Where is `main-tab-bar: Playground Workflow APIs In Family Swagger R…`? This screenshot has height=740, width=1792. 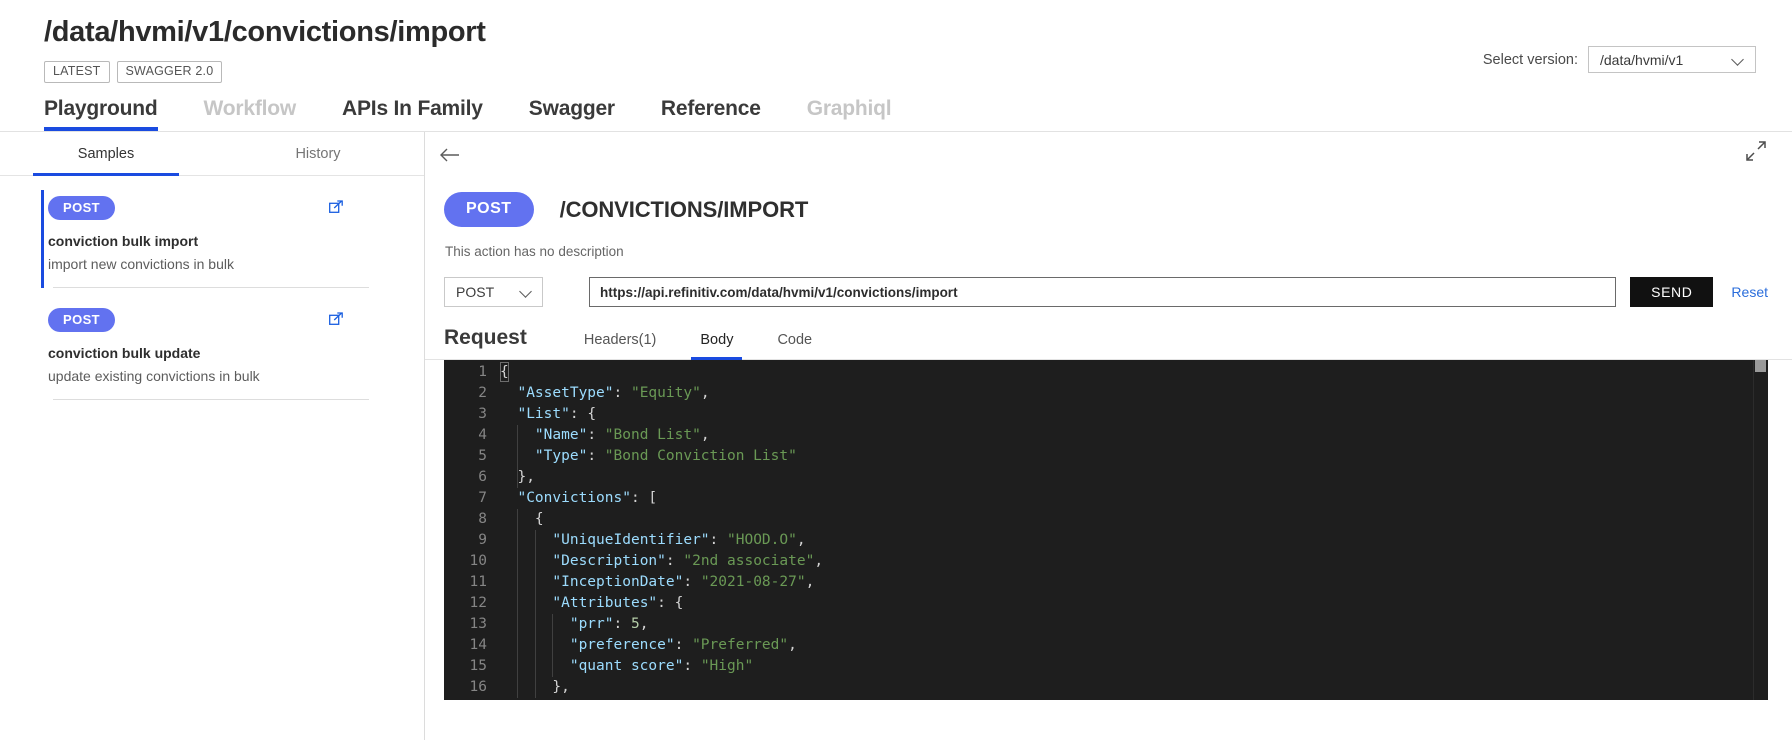
main-tab-bar: Playground Workflow APIs In Family Swagger R… is located at coordinates (896, 114).